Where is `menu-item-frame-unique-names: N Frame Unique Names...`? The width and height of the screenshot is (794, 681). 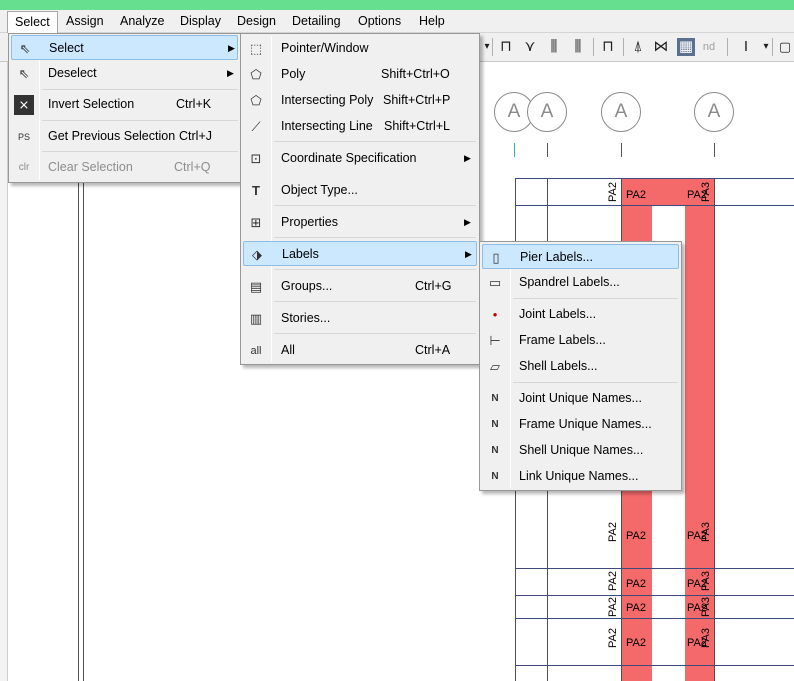
menu-item-frame-unique-names: N Frame Unique Names... is located at coordinates (580, 424).